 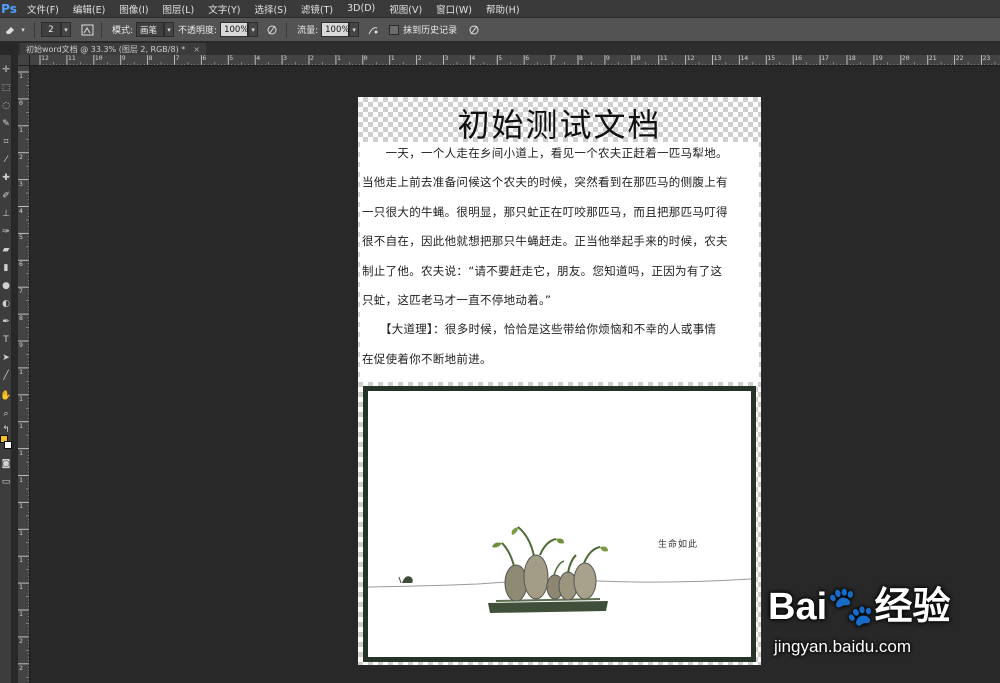 What do you see at coordinates (6, 303) in the screenshot?
I see `dodge-tool-icon: ◐` at bounding box center [6, 303].